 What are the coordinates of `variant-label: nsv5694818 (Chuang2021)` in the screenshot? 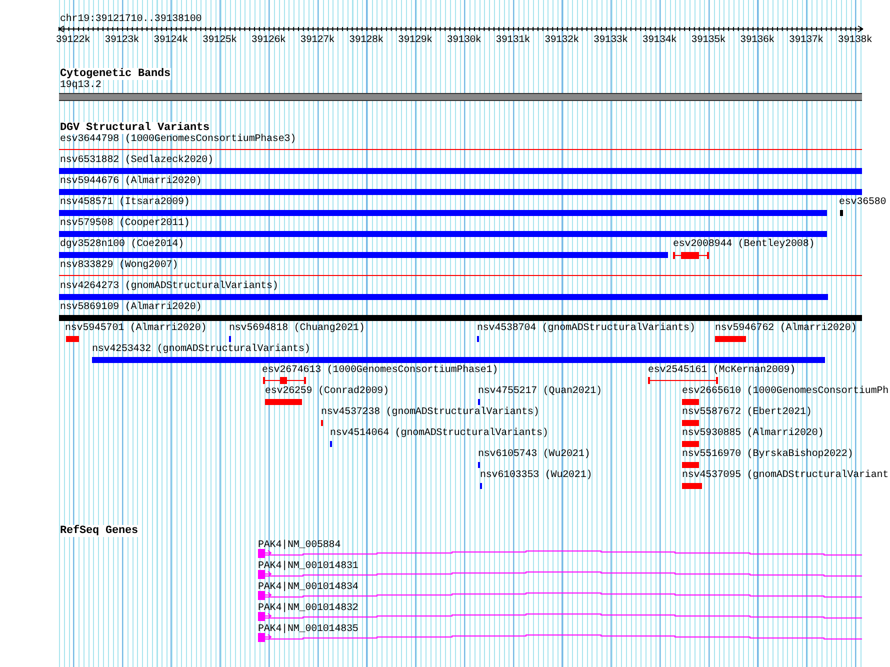 It's located at (297, 328).